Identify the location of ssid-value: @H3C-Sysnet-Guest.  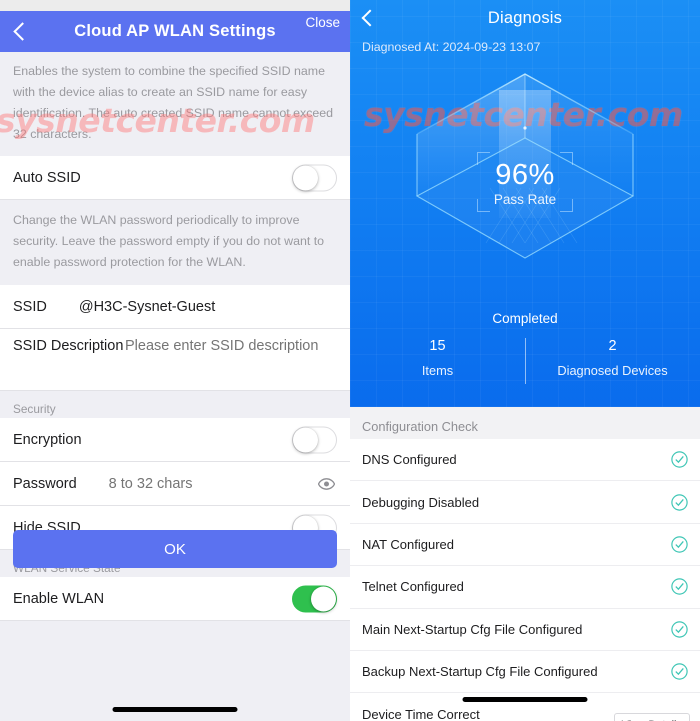
(147, 306).